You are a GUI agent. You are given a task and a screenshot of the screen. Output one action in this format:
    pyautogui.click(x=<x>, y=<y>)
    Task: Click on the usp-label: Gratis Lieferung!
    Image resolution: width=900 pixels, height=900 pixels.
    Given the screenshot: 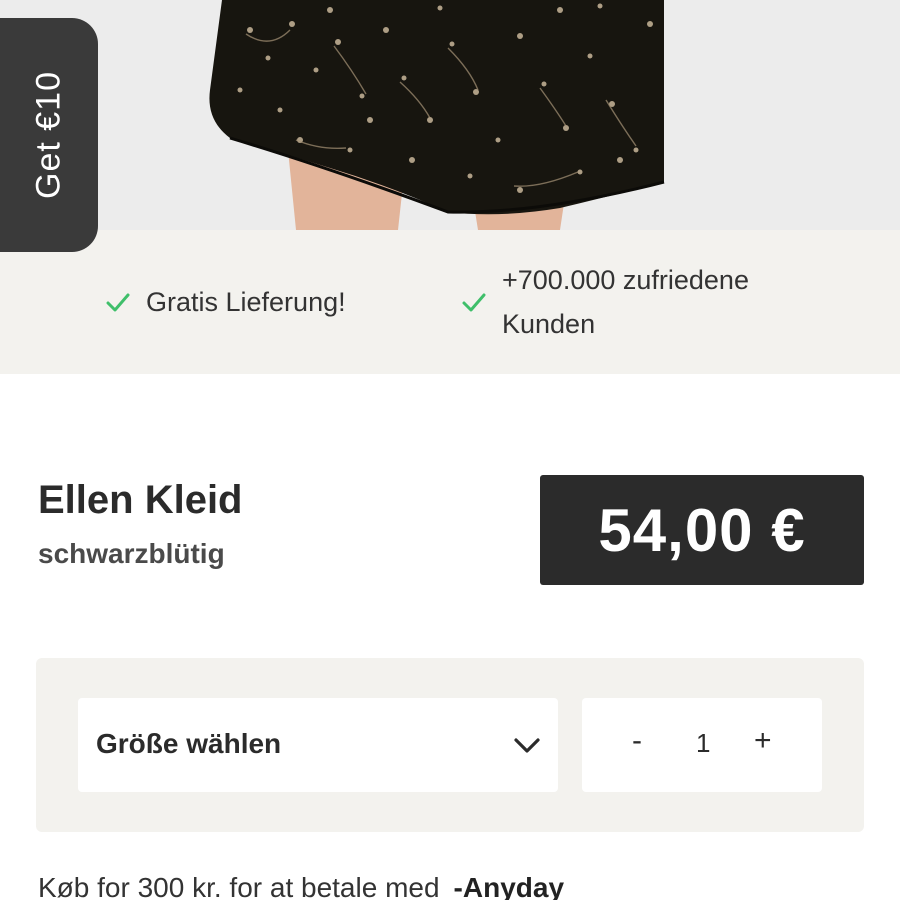 What is the action you would take?
    pyautogui.click(x=246, y=302)
    